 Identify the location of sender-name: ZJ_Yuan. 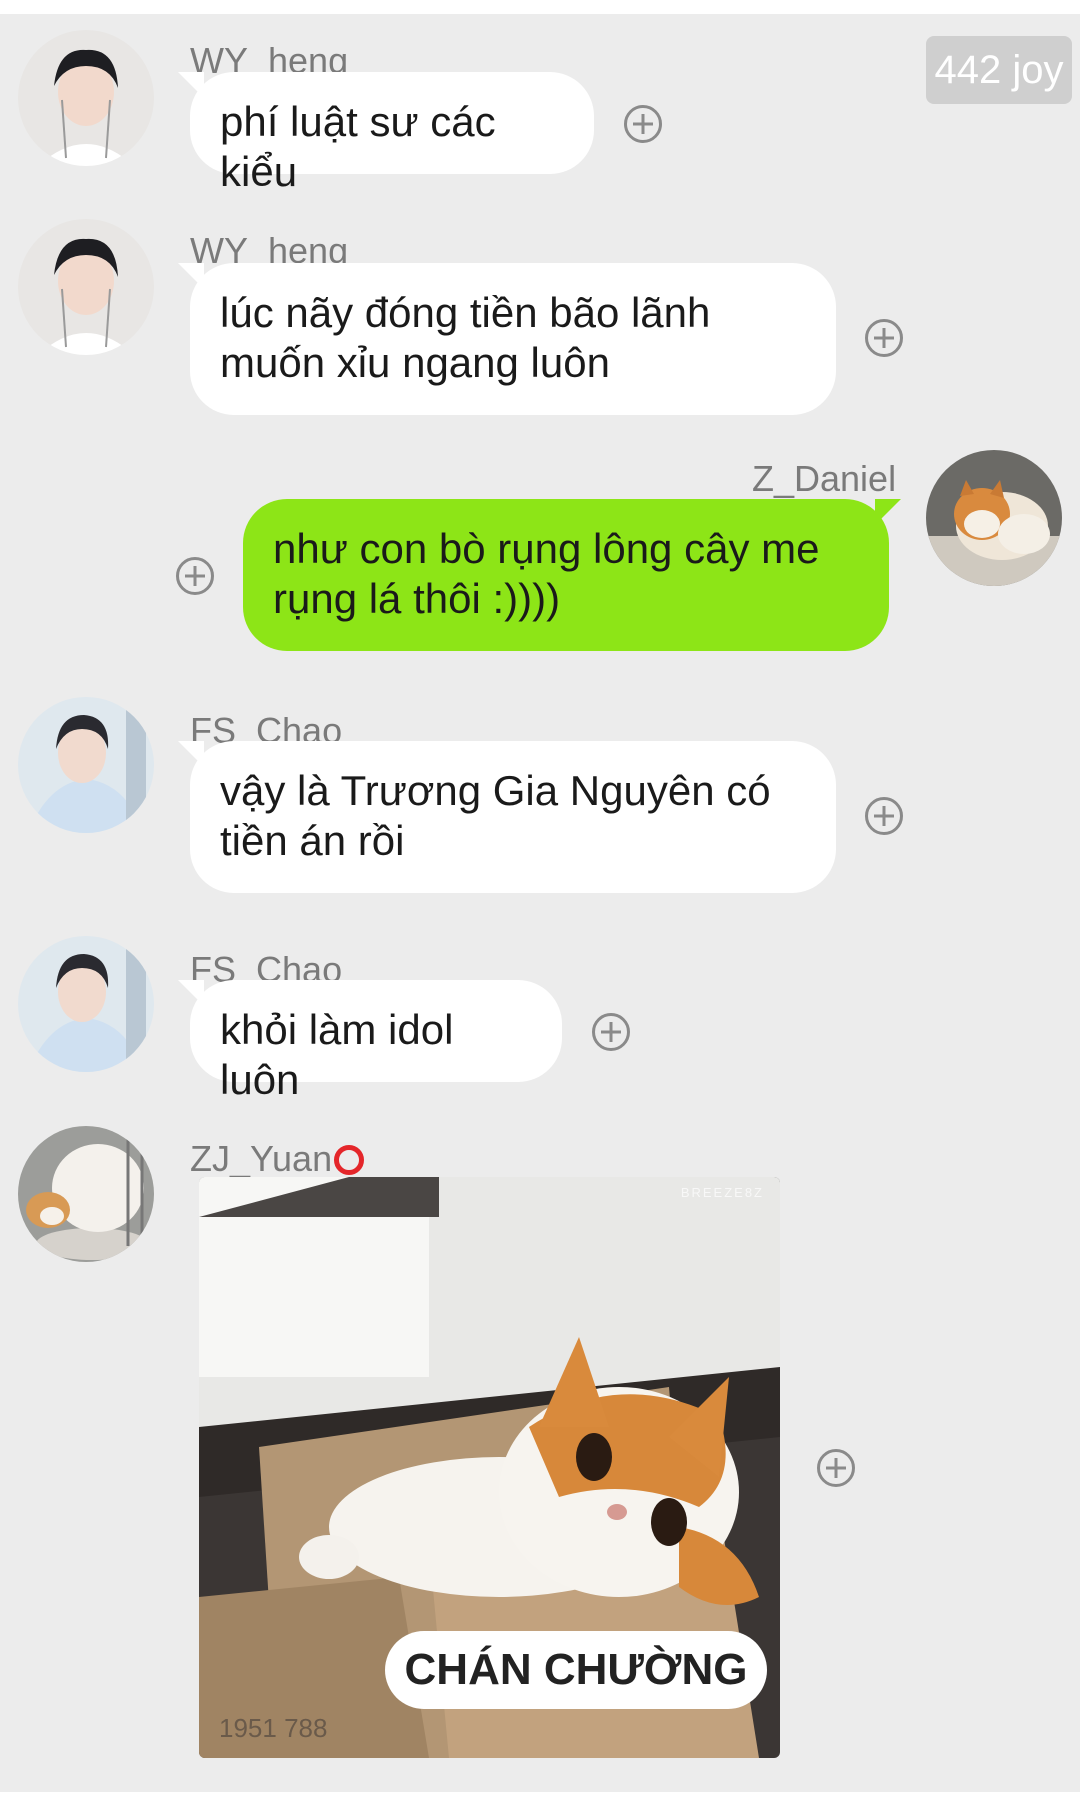
(277, 1159).